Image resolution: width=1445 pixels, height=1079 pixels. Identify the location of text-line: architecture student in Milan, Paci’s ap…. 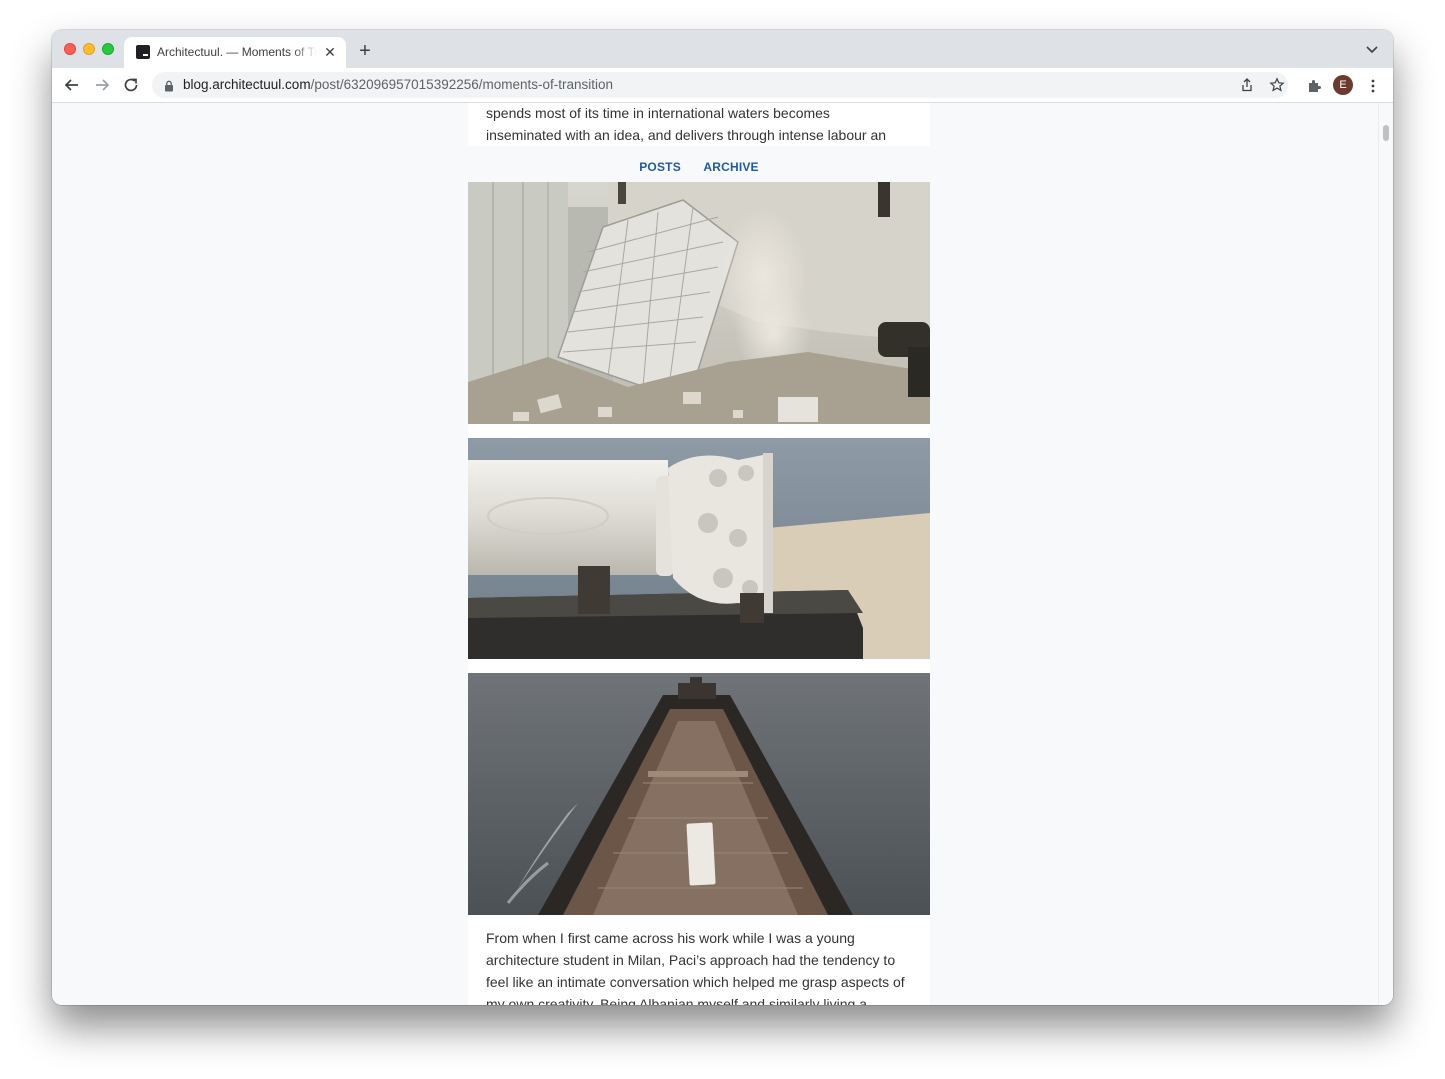
(691, 960).